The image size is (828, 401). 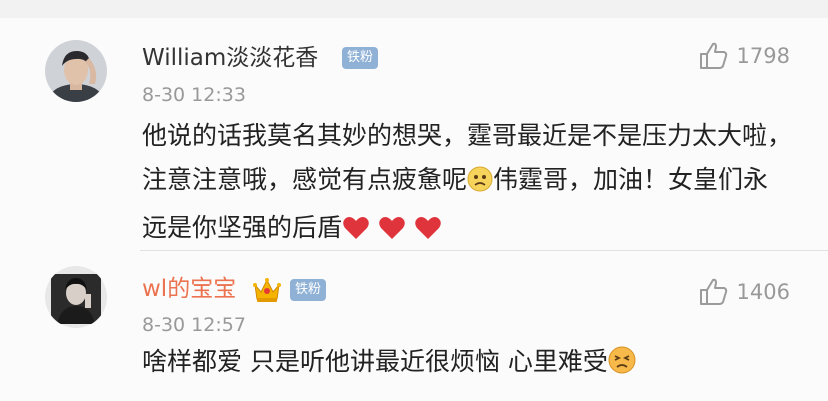 I want to click on top-strip, so click(x=414, y=9).